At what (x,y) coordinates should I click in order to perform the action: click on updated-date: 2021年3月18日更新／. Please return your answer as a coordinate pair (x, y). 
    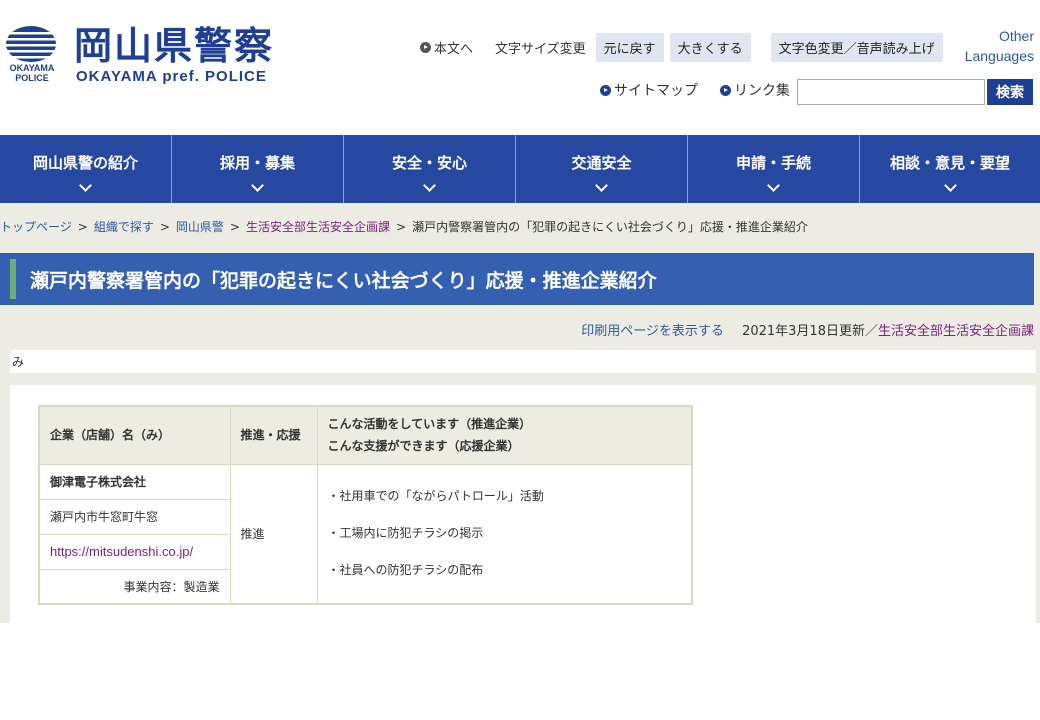
    Looking at the image, I should click on (810, 331).